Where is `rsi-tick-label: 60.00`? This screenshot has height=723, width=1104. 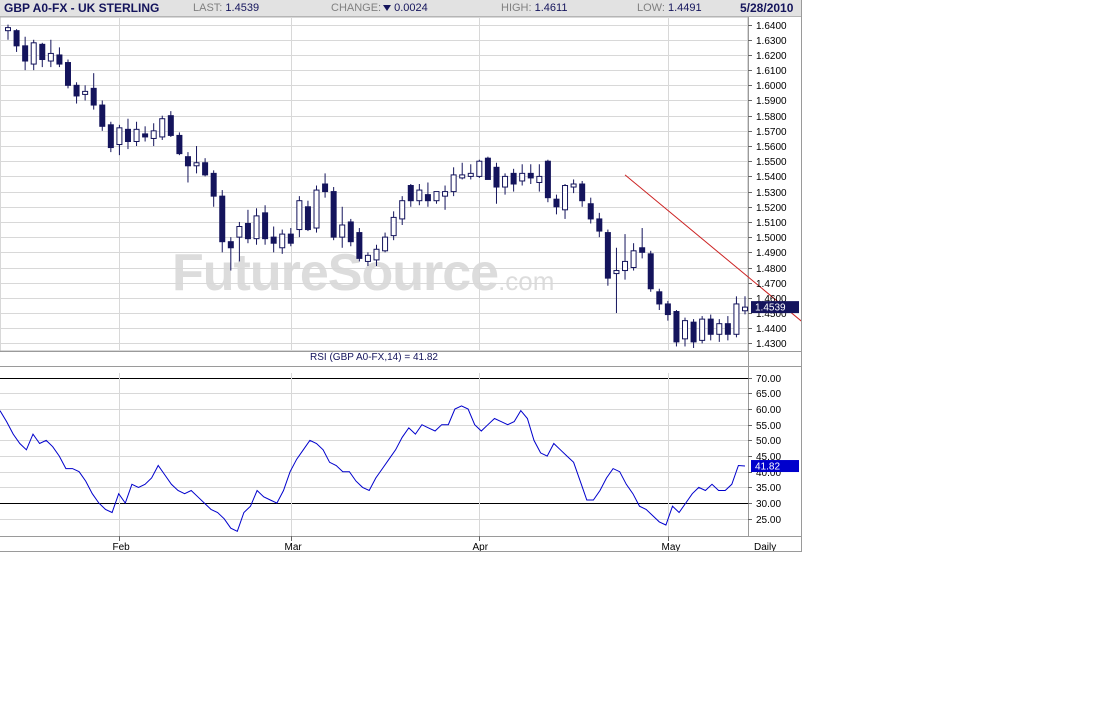
rsi-tick-label: 60.00 is located at coordinates (768, 410).